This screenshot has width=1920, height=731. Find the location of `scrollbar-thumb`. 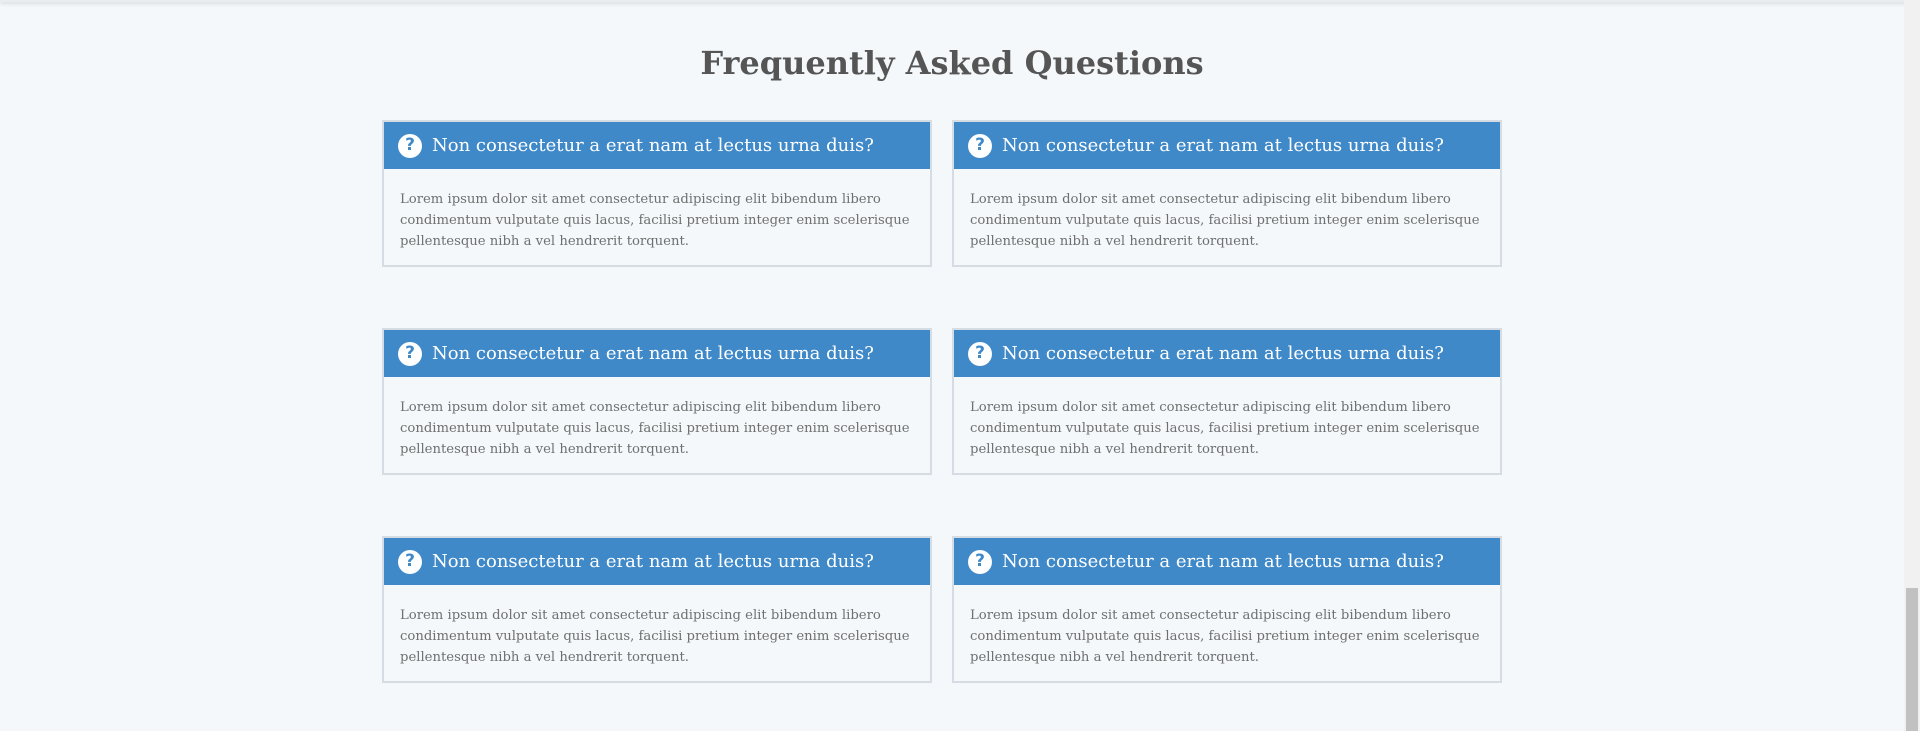

scrollbar-thumb is located at coordinates (1912, 659).